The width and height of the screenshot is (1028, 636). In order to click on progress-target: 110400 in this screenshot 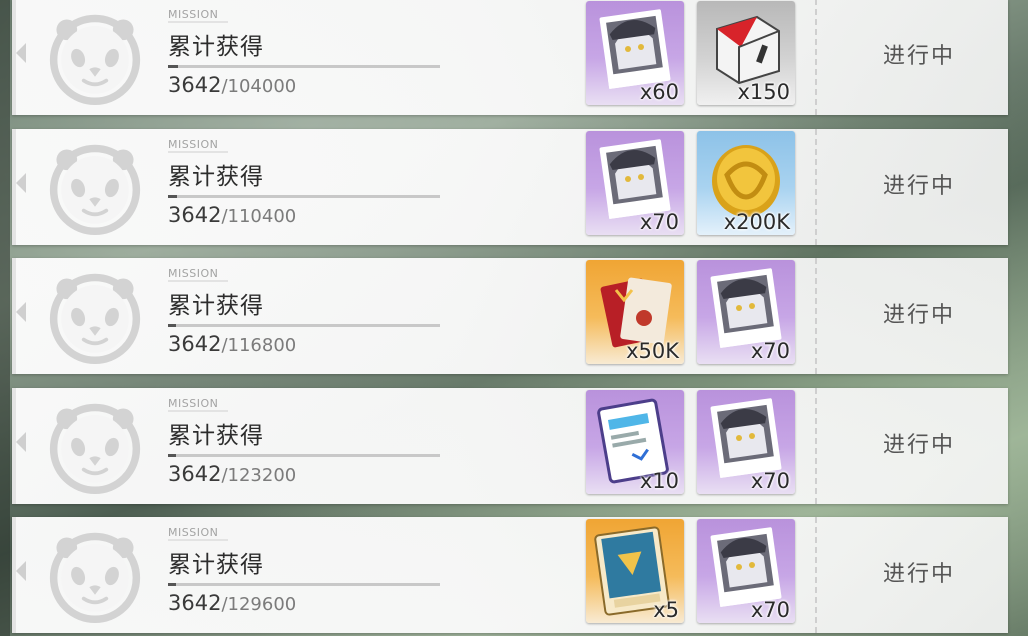, I will do `click(262, 216)`.